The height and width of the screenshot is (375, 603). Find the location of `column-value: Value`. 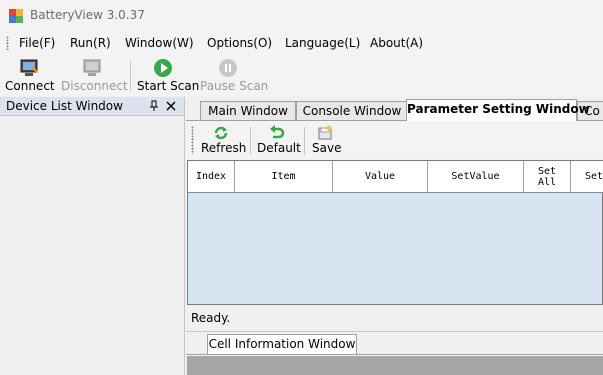

column-value: Value is located at coordinates (380, 176).